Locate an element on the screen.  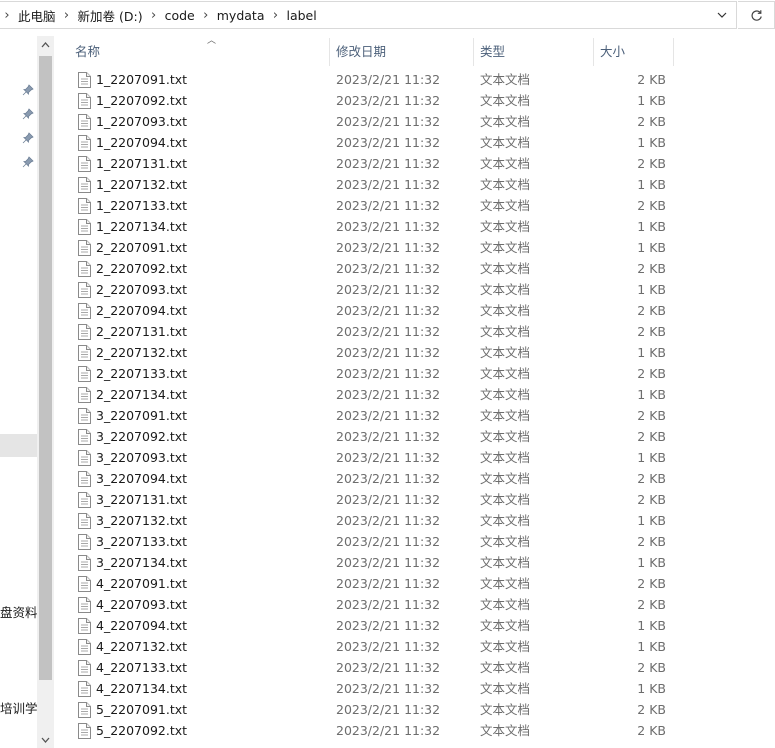
table-row: 4_2207134.txt 2023/2/21 11:32 文本文档 1 KB is located at coordinates (398, 688).